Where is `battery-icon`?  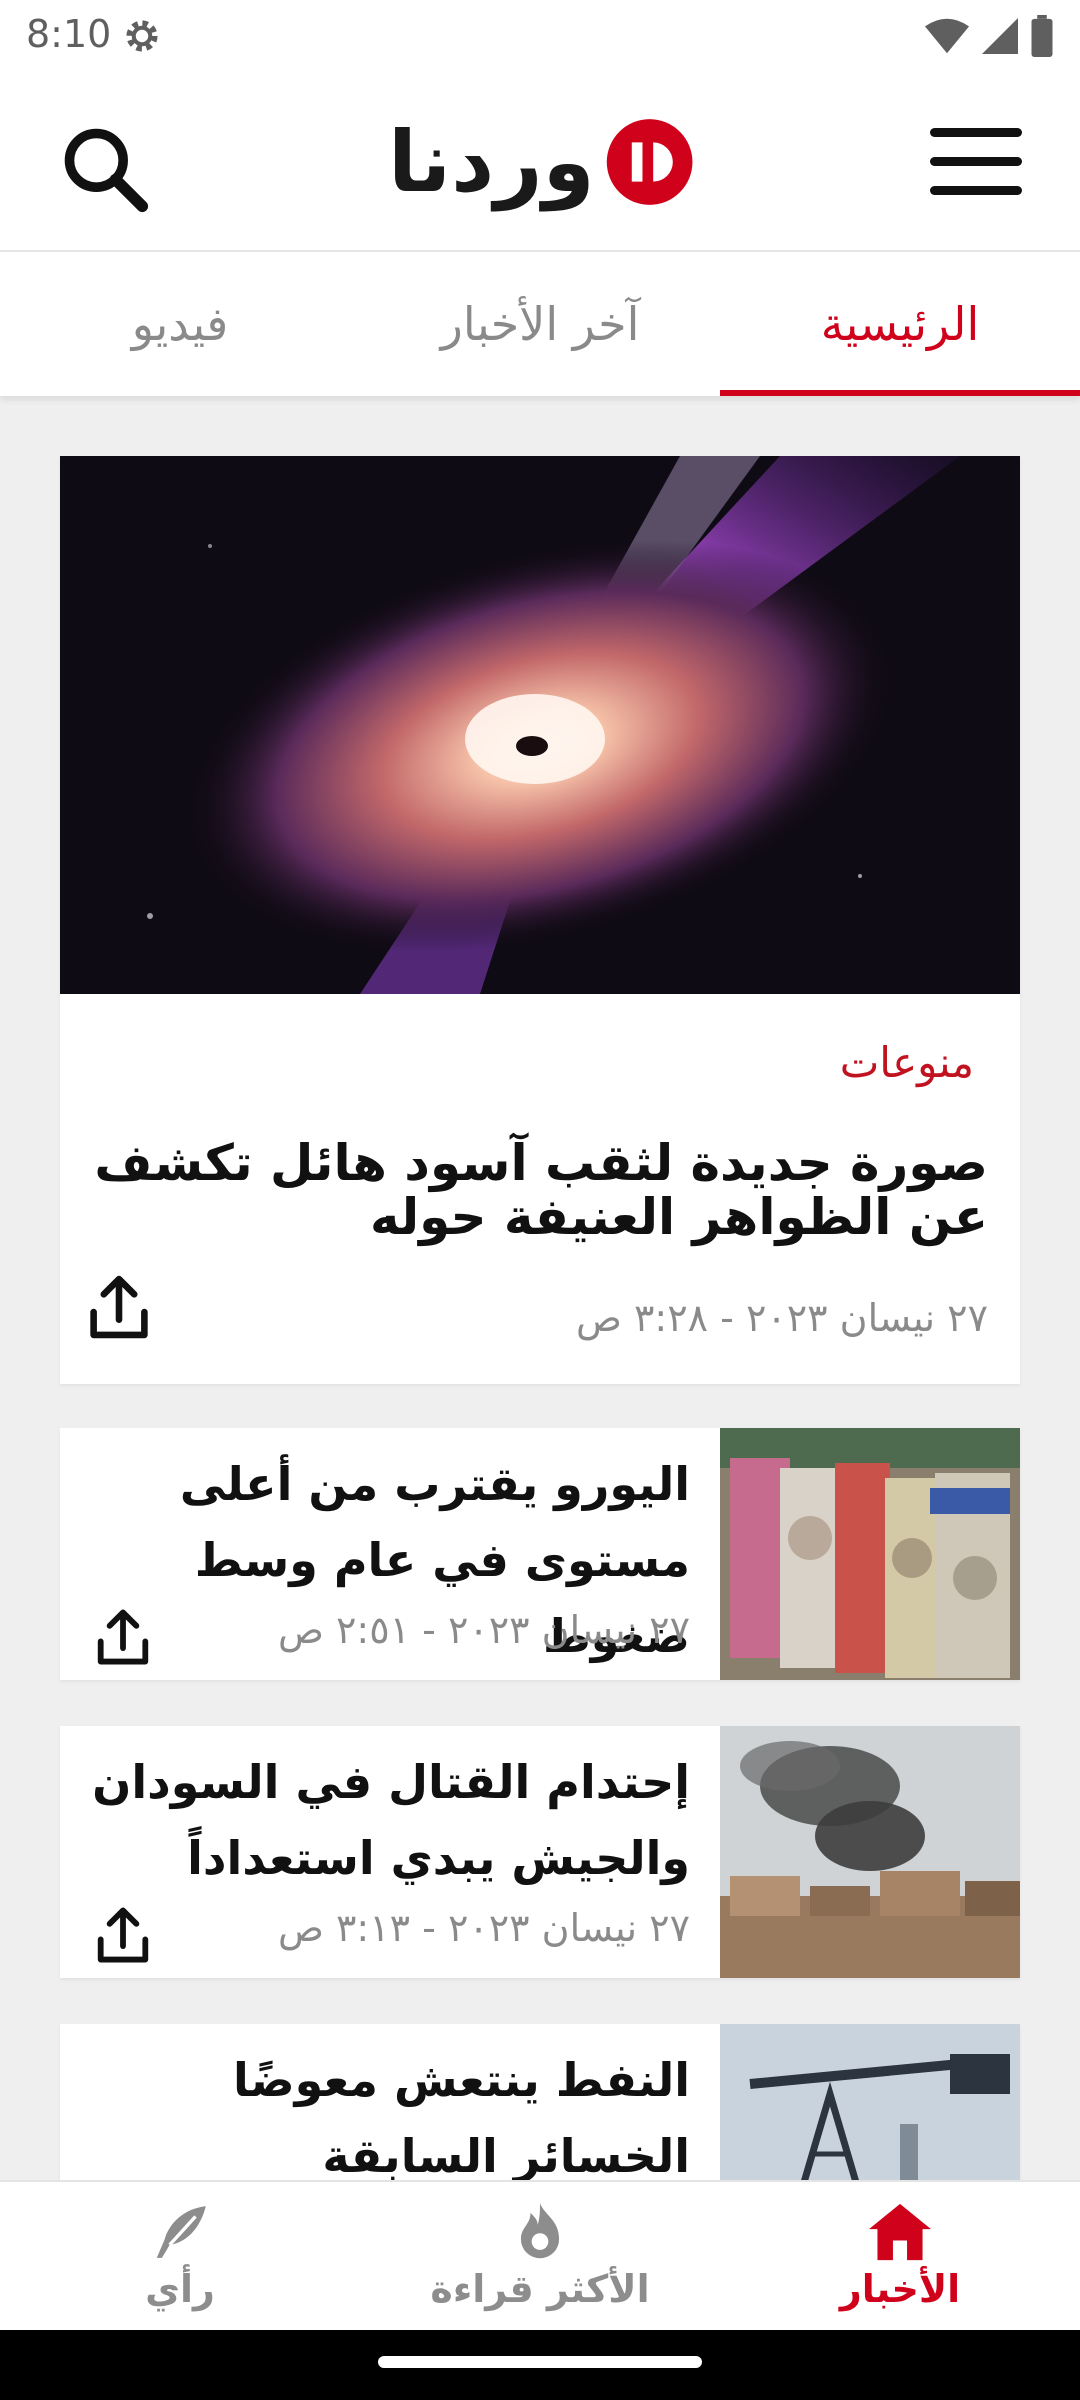
battery-icon is located at coordinates (1042, 36).